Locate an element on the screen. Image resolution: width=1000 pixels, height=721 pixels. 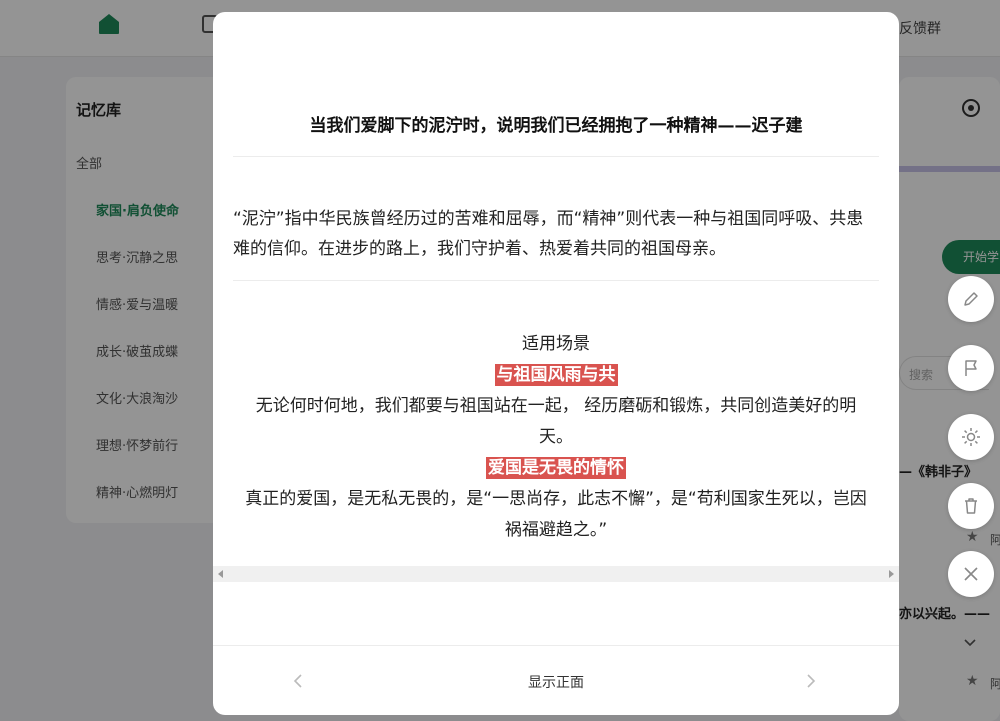
scenario-tag: 与祖国风雨与共 is located at coordinates (556, 375).